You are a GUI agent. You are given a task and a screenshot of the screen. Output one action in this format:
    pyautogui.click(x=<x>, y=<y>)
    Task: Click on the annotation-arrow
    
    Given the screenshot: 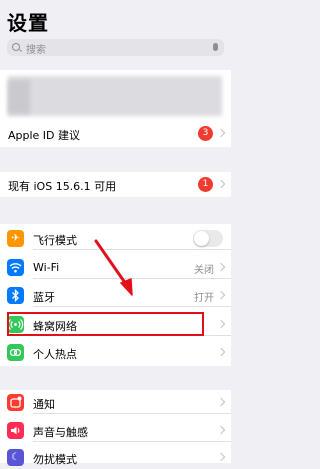 What is the action you would take?
    pyautogui.click(x=113, y=267)
    